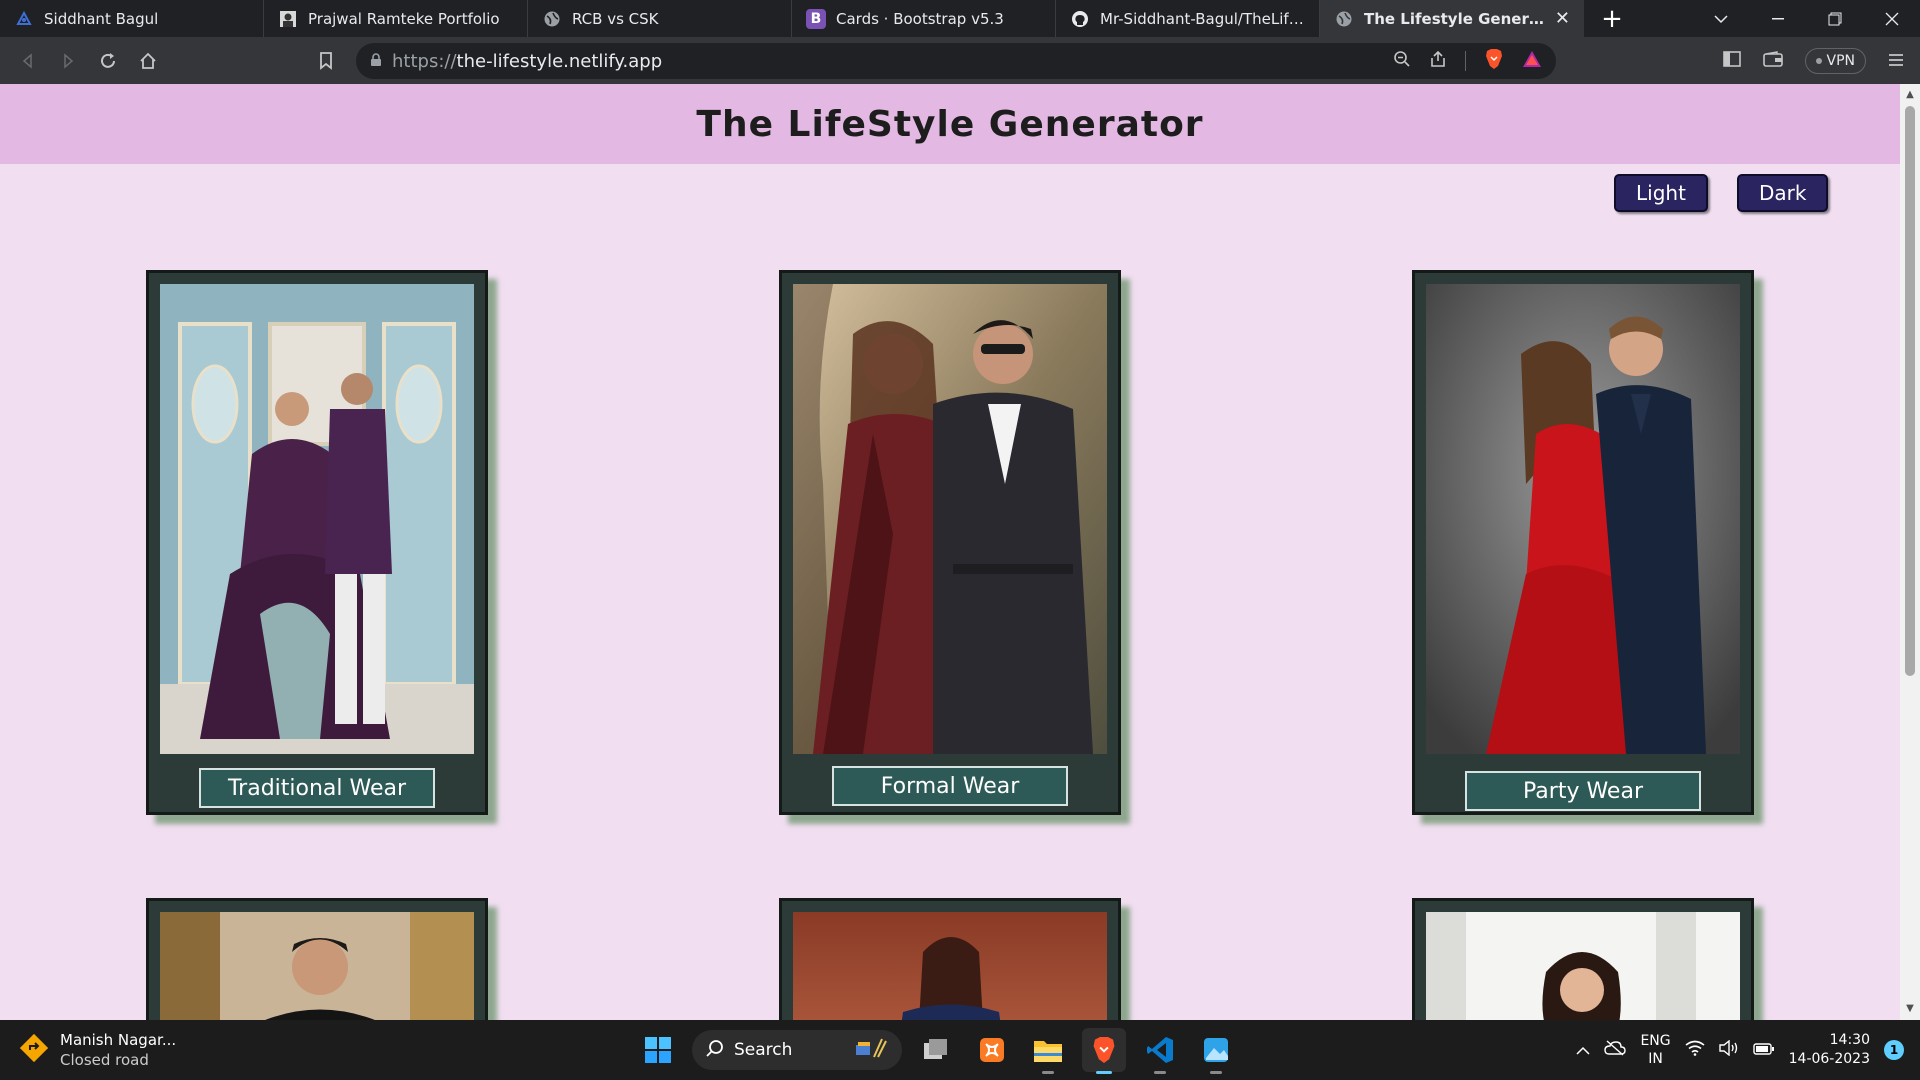 The width and height of the screenshot is (1920, 1080). Describe the element at coordinates (1583, 791) in the screenshot. I see `card-label: Party Wear` at that location.